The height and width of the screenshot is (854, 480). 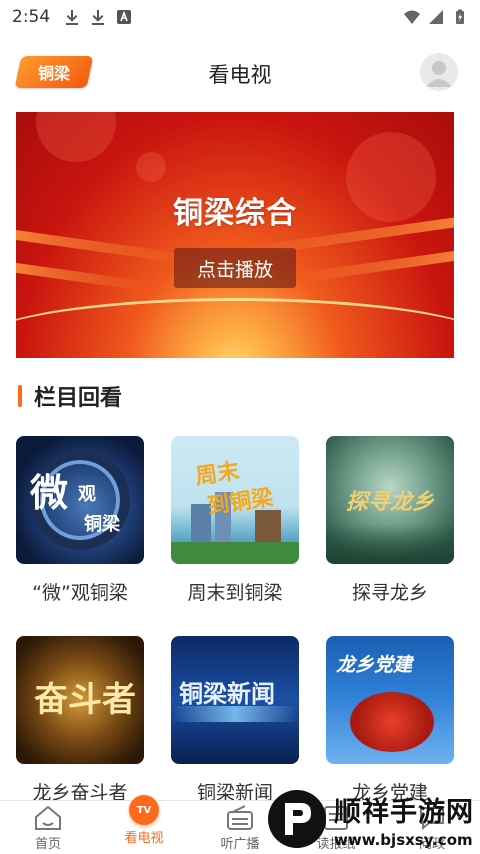 I want to click on notification-icons, so click(x=98, y=17).